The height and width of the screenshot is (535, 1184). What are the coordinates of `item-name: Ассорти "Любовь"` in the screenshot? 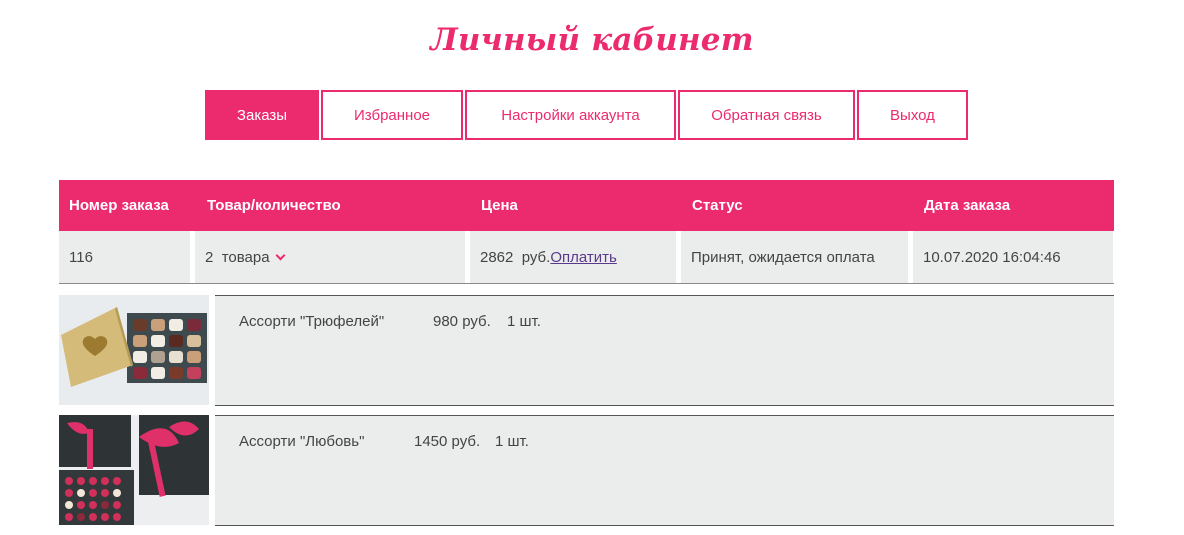 It's located at (302, 441).